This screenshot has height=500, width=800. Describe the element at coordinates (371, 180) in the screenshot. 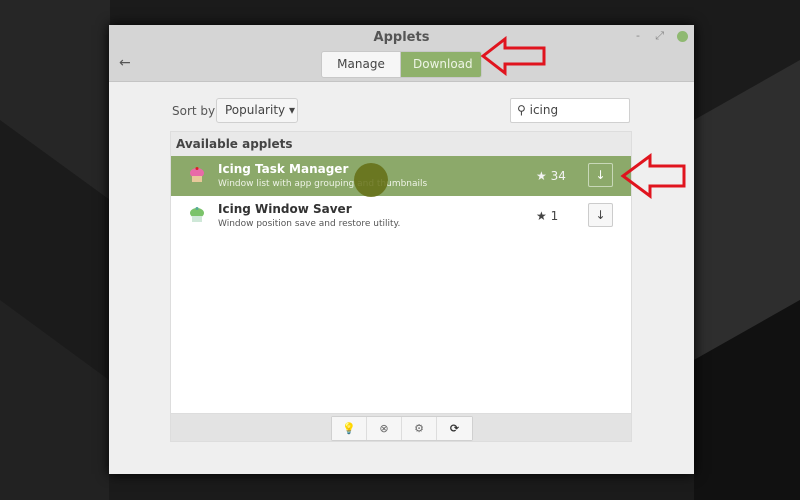

I see `cursor-highlight` at that location.